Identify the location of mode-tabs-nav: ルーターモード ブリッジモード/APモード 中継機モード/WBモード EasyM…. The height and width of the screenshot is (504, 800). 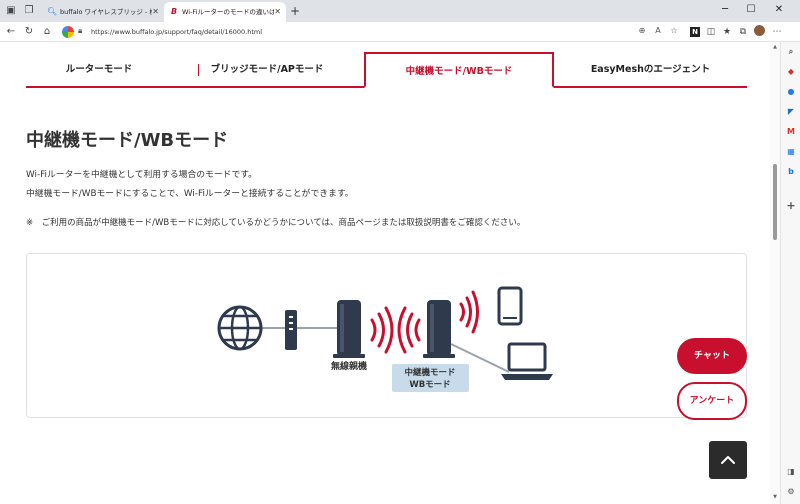
(386, 70).